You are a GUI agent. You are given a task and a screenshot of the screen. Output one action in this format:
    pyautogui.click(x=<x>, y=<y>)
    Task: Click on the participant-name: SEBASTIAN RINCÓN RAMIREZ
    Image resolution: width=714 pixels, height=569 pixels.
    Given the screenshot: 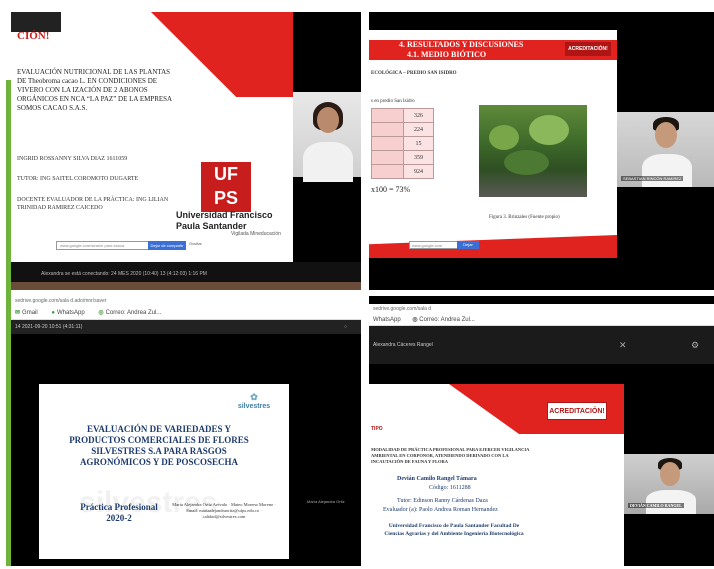 What is the action you would take?
    pyautogui.click(x=652, y=178)
    